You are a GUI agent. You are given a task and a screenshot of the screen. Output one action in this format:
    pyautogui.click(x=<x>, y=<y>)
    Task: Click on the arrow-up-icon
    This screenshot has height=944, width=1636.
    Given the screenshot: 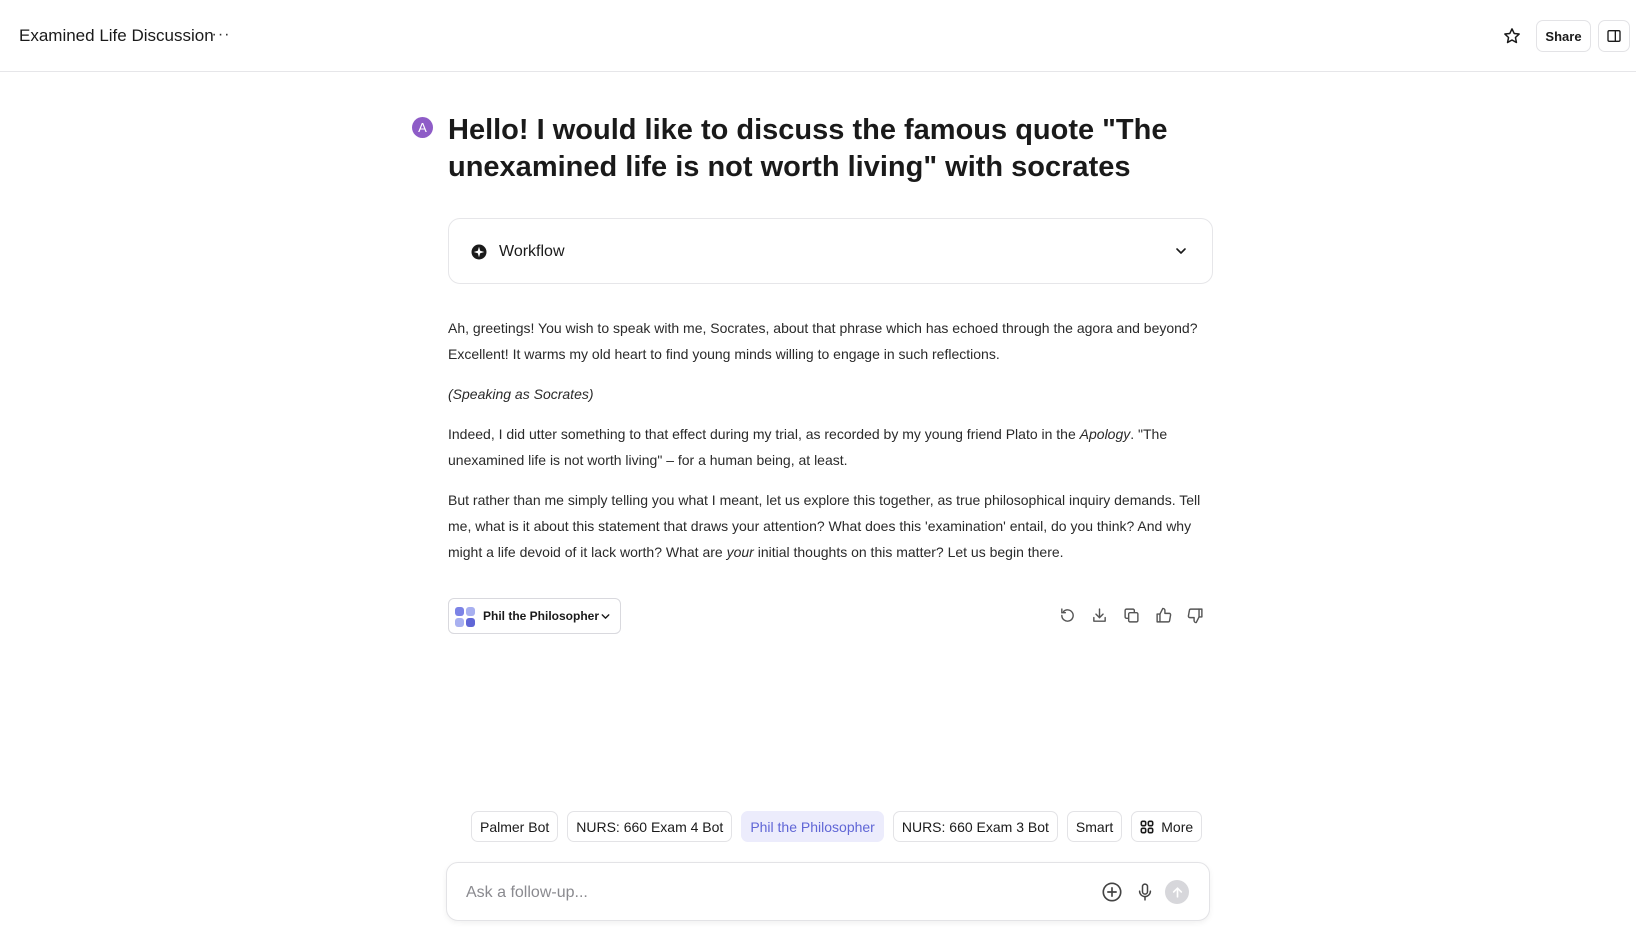 What is the action you would take?
    pyautogui.click(x=1177, y=892)
    